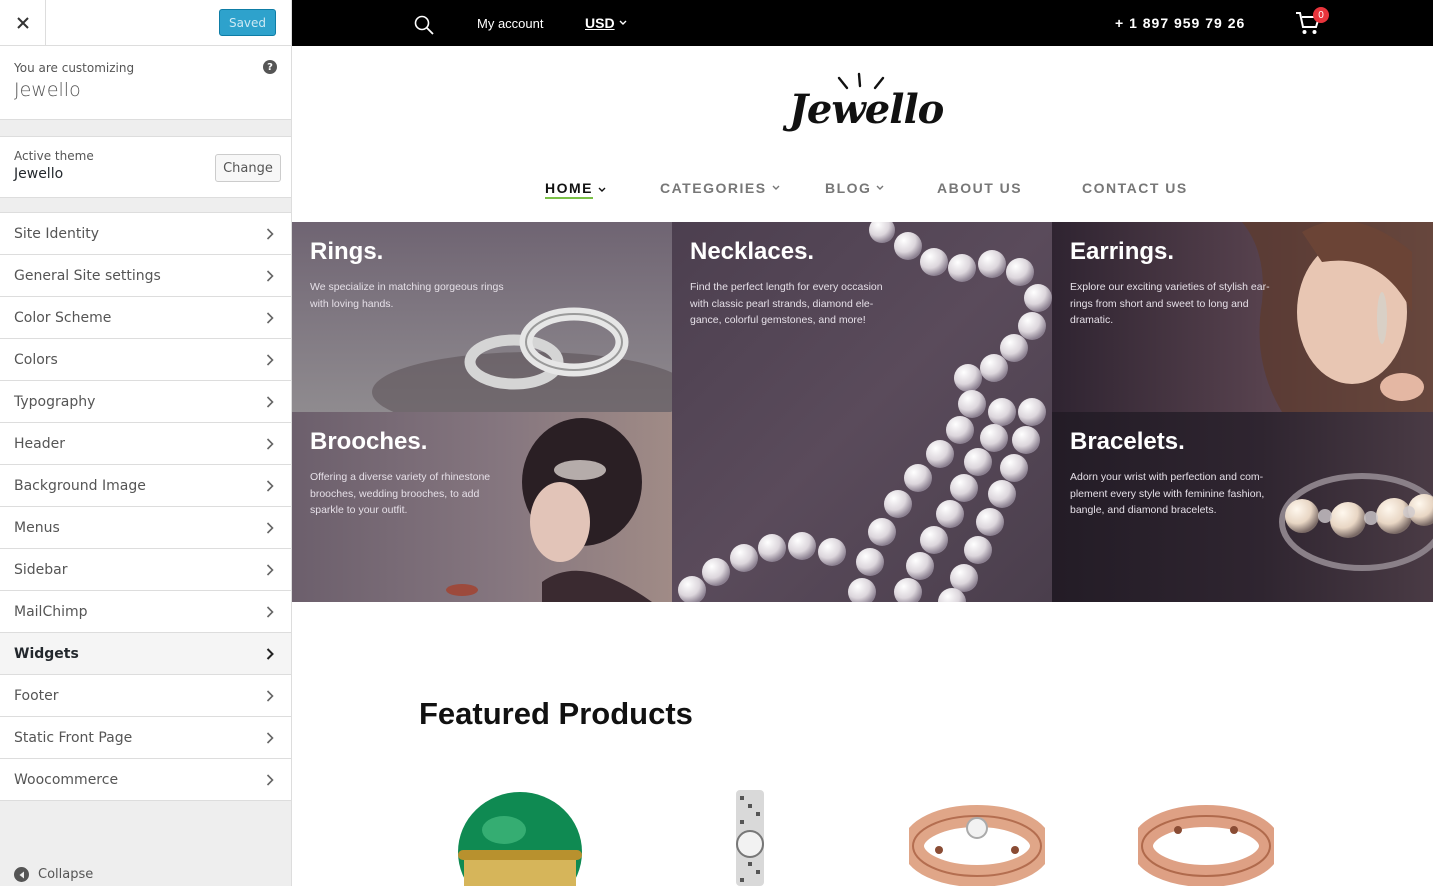 The height and width of the screenshot is (886, 1433). Describe the element at coordinates (270, 67) in the screenshot. I see `help-icon: ?` at that location.